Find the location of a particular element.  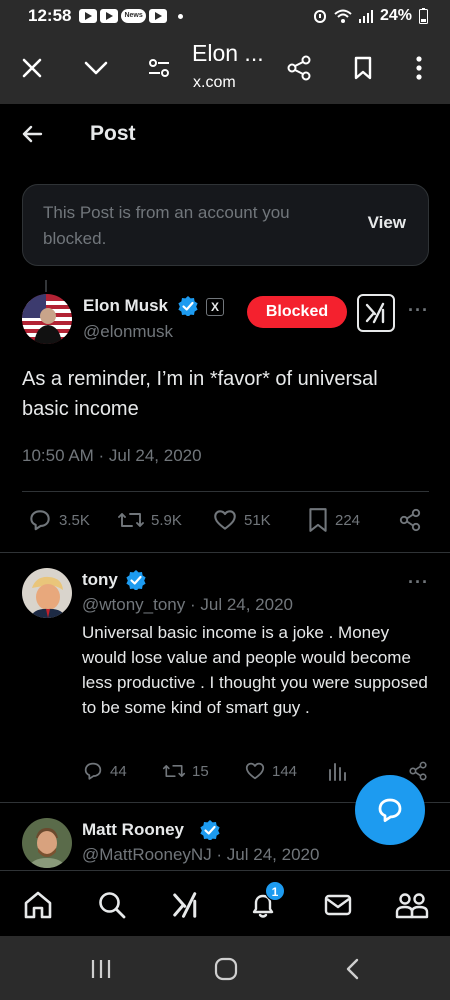

back-icon is located at coordinates (352, 969).